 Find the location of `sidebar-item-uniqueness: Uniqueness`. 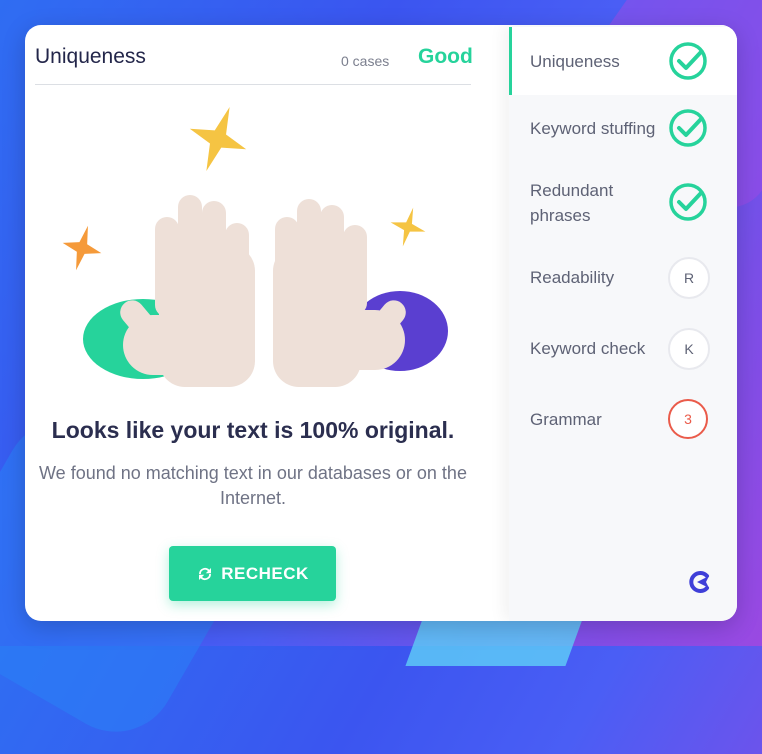

sidebar-item-uniqueness: Uniqueness is located at coordinates (623, 61).